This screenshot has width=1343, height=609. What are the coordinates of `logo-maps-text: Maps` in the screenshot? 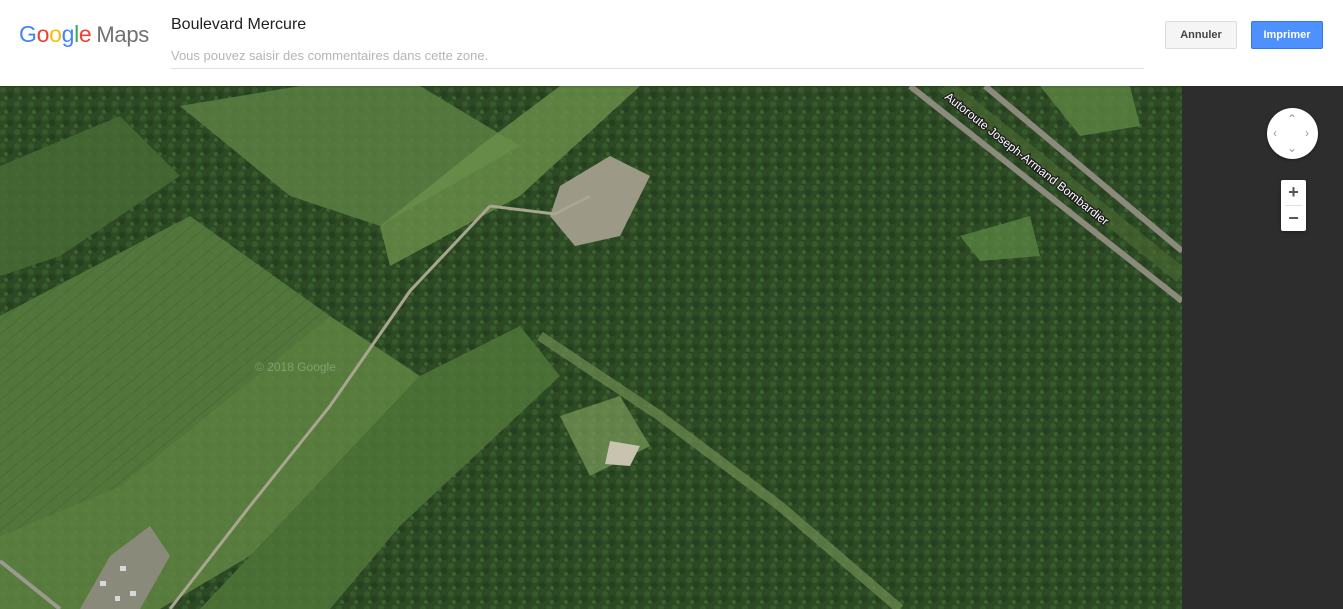 It's located at (123, 34).